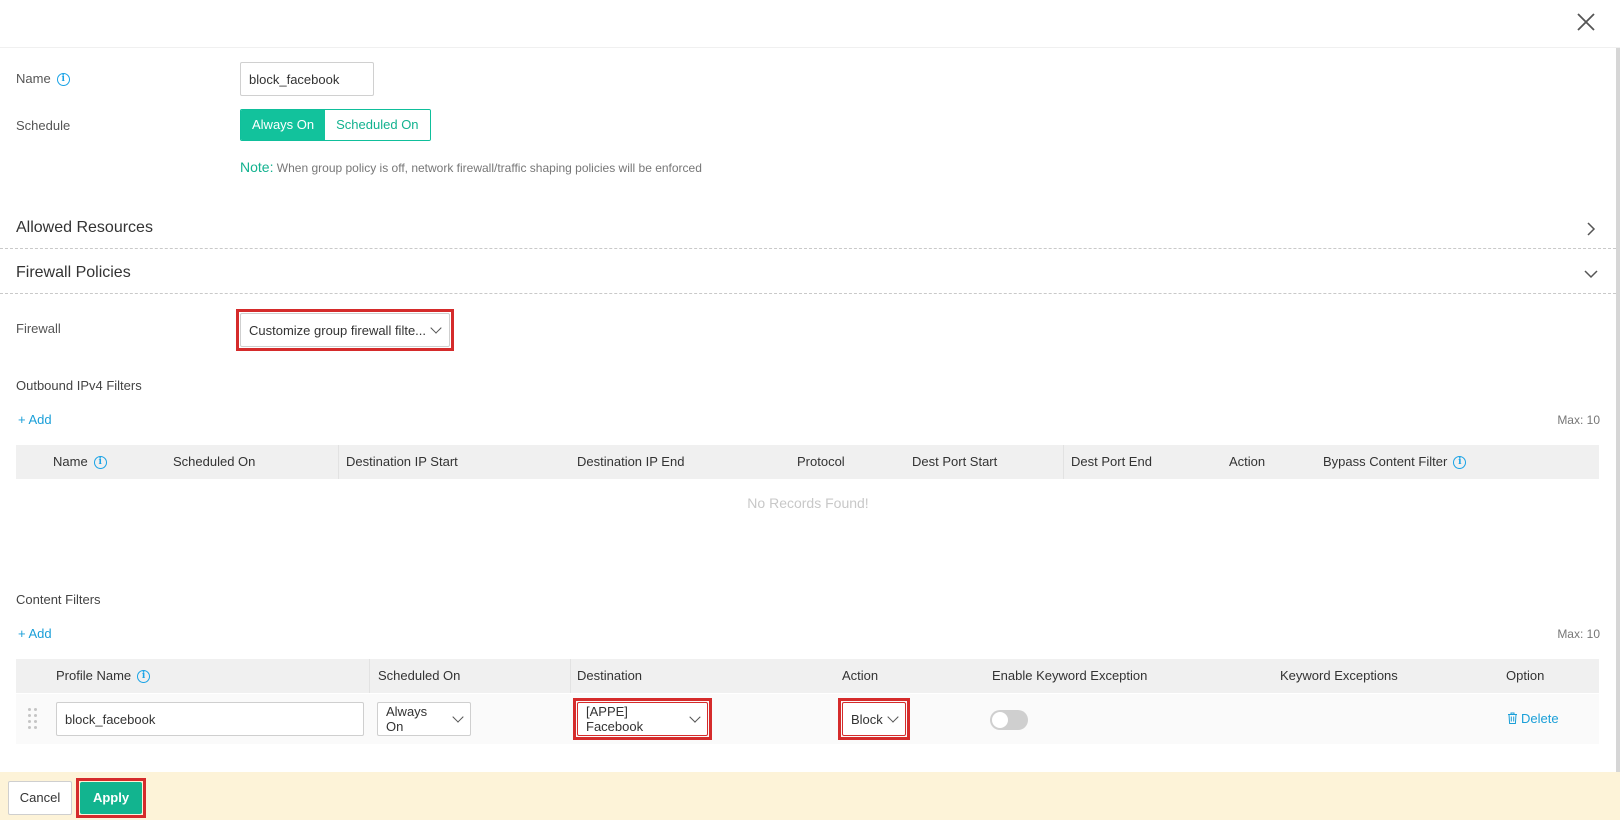 This screenshot has height=820, width=1620. What do you see at coordinates (1111, 461) in the screenshot?
I see `col-dest-port-end: Dest Port End` at bounding box center [1111, 461].